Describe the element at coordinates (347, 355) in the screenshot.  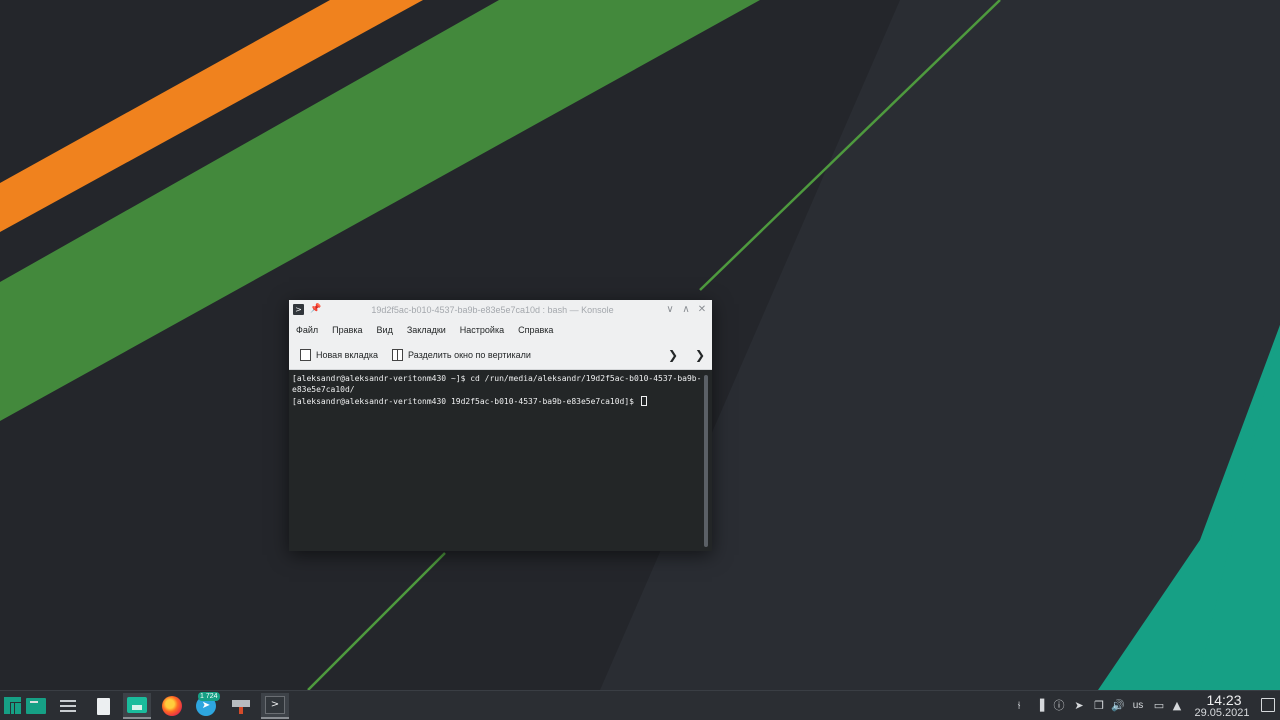
I see `new-tab-label: Новая вкладка` at that location.